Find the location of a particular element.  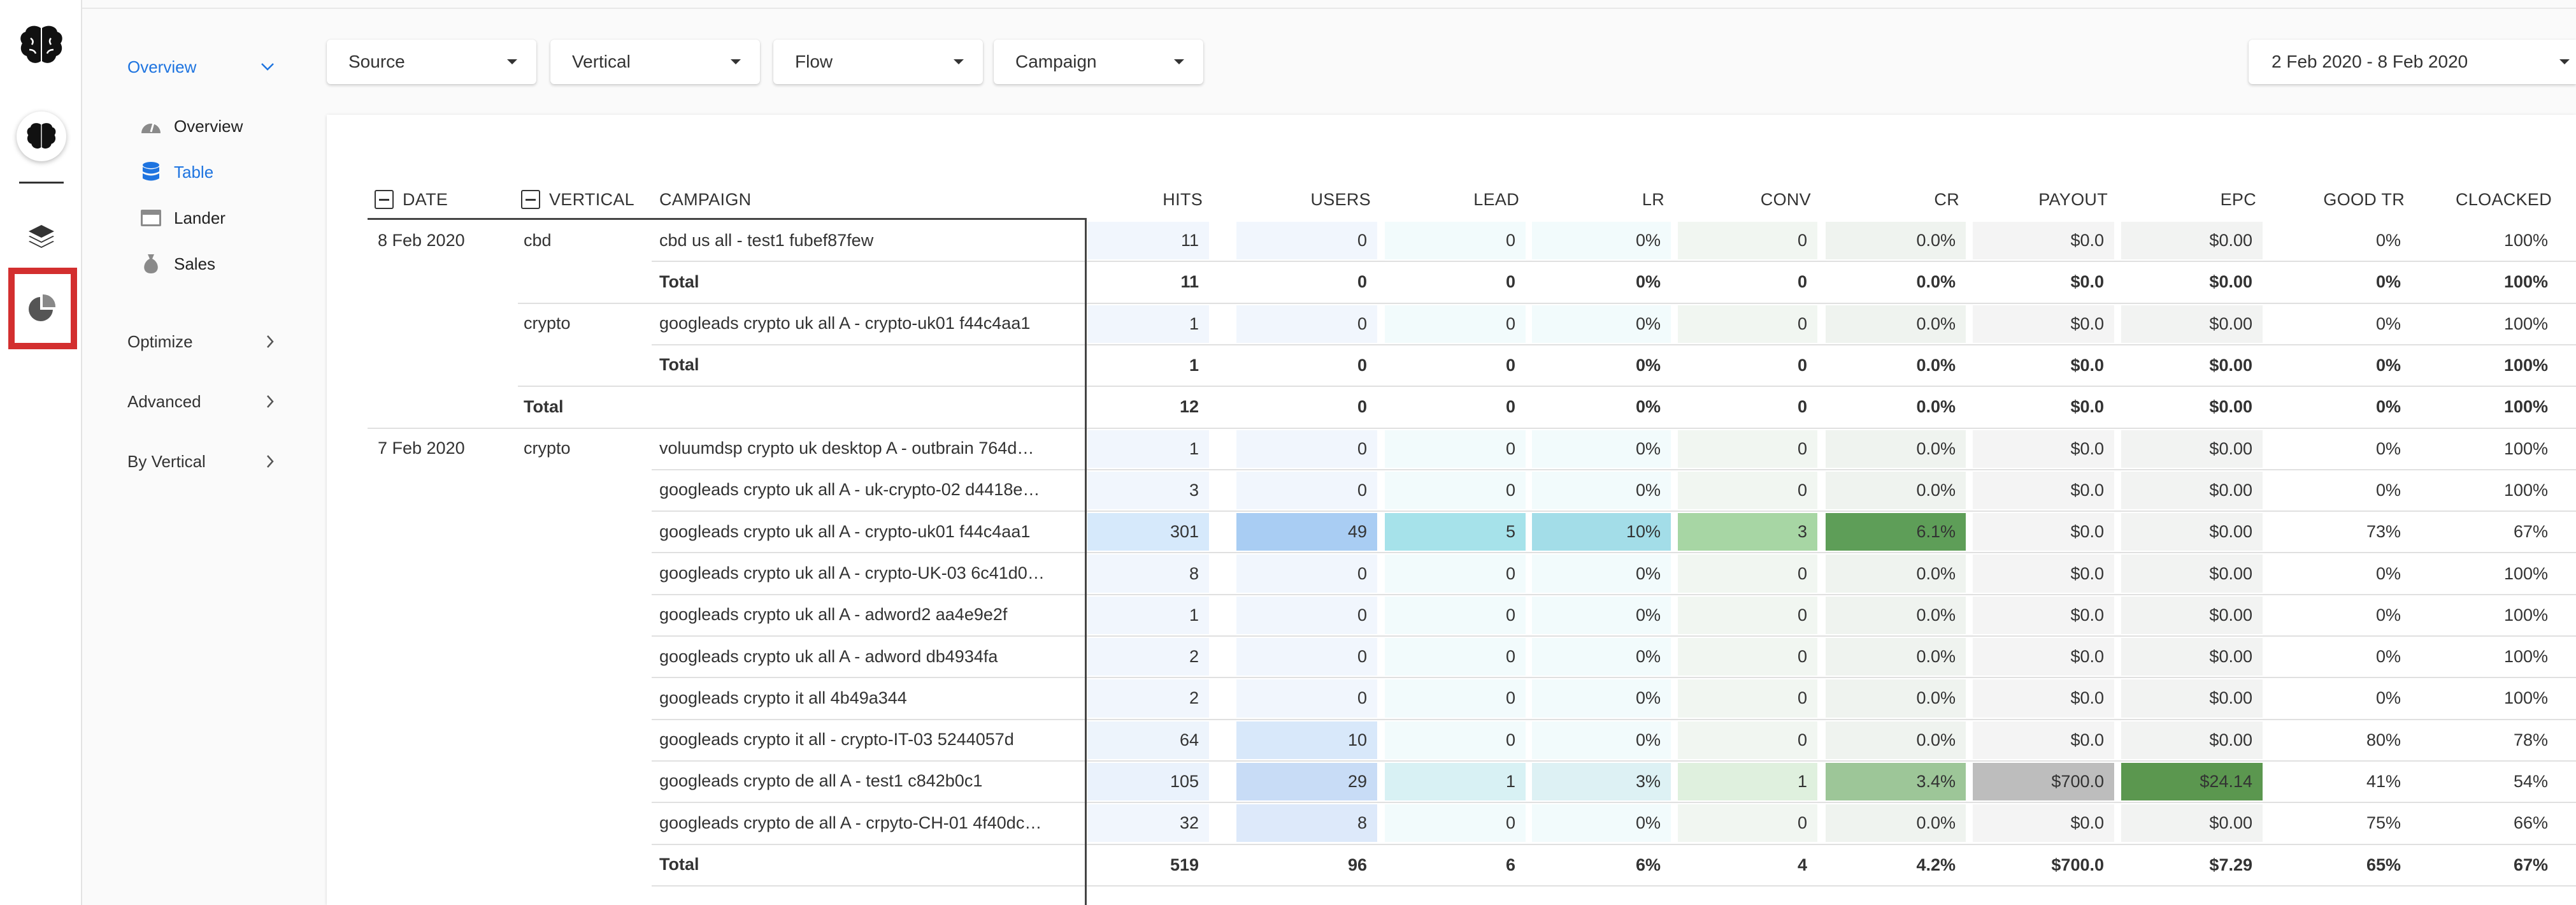

cell-hits: 105 is located at coordinates (1148, 781).